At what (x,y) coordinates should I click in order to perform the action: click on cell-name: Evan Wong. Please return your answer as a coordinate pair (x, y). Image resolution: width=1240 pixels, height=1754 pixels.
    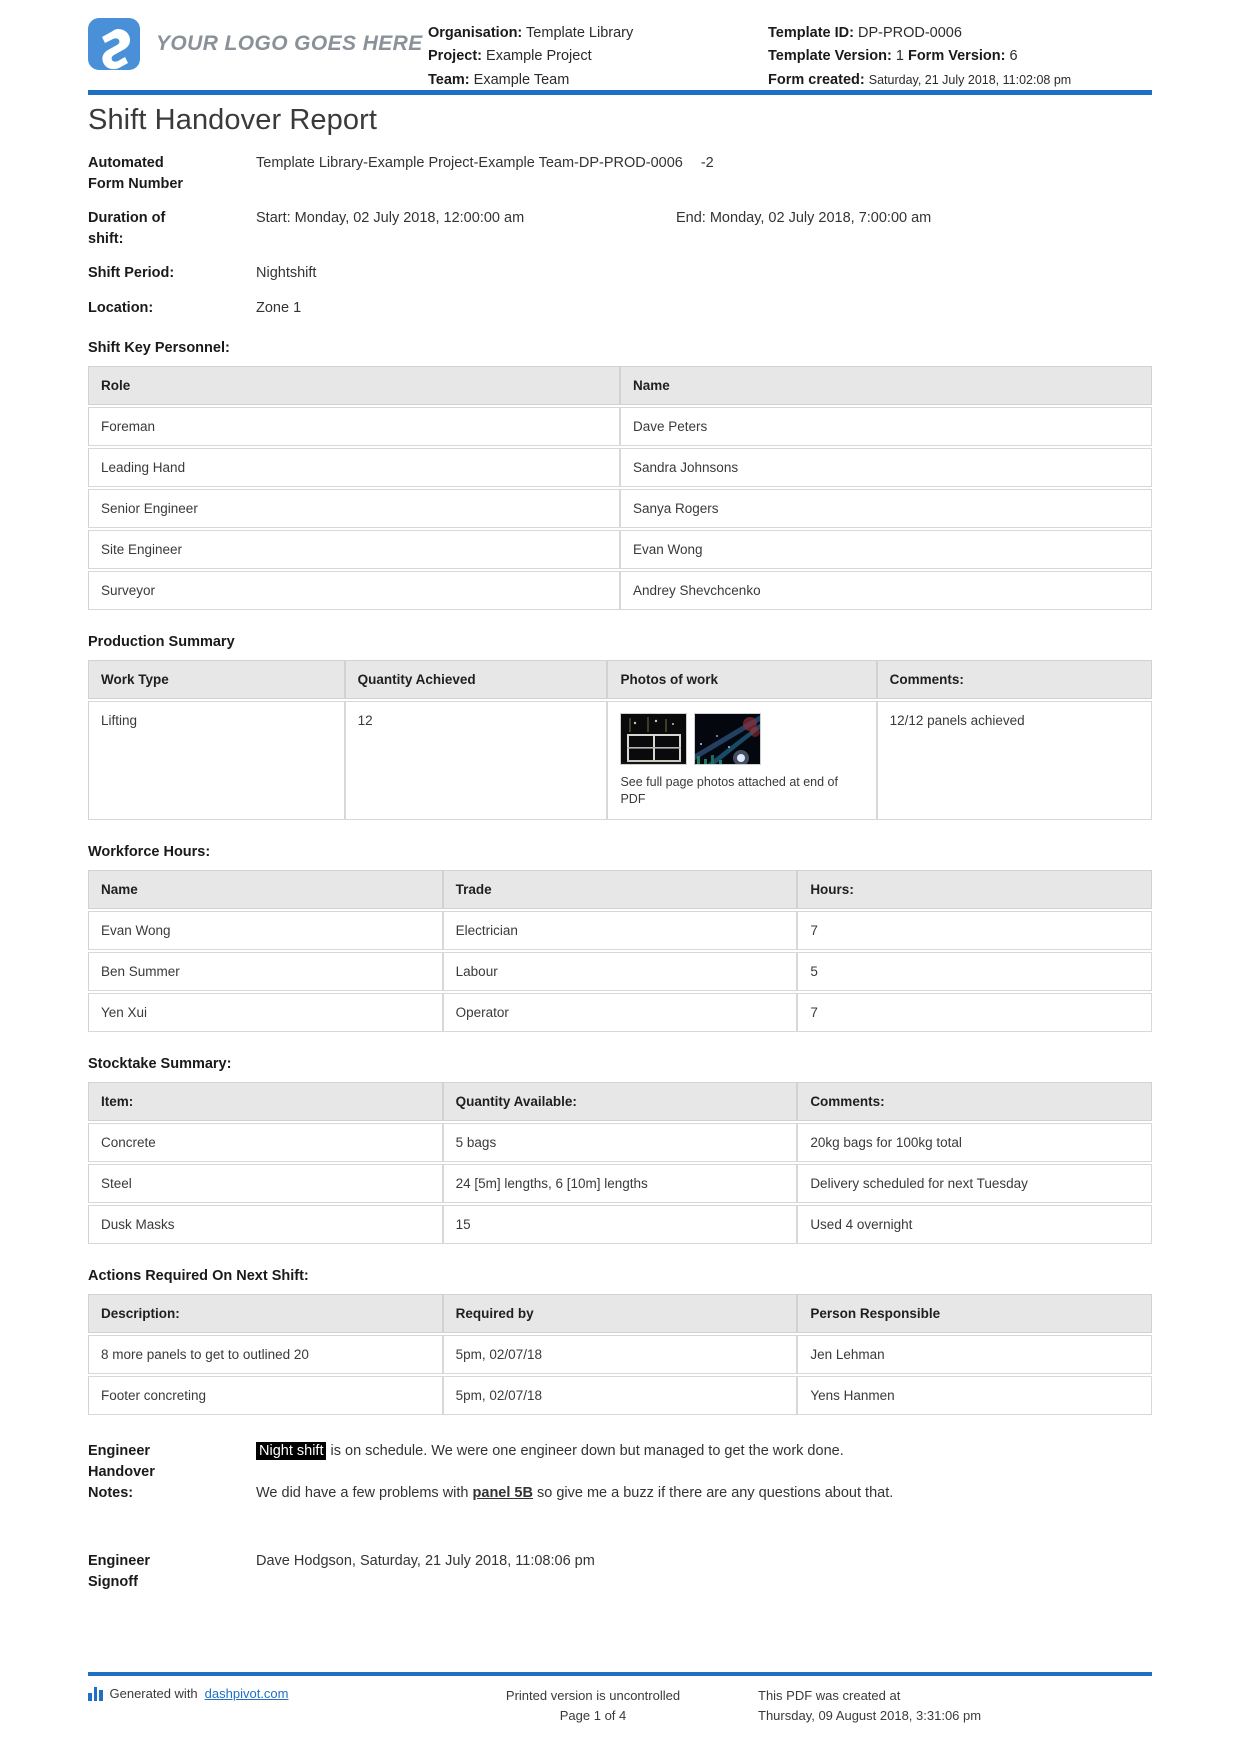
    Looking at the image, I should click on (886, 550).